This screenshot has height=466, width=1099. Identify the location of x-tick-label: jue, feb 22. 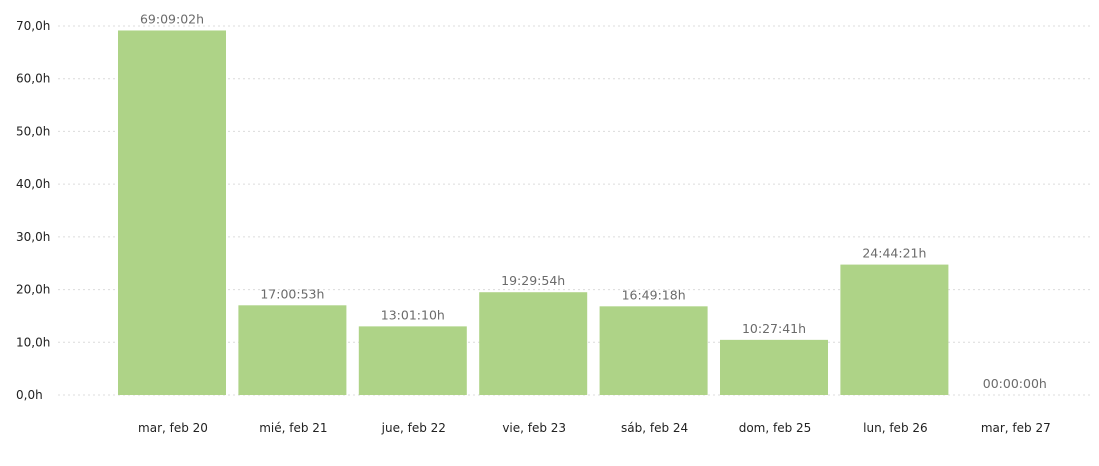
(413, 428).